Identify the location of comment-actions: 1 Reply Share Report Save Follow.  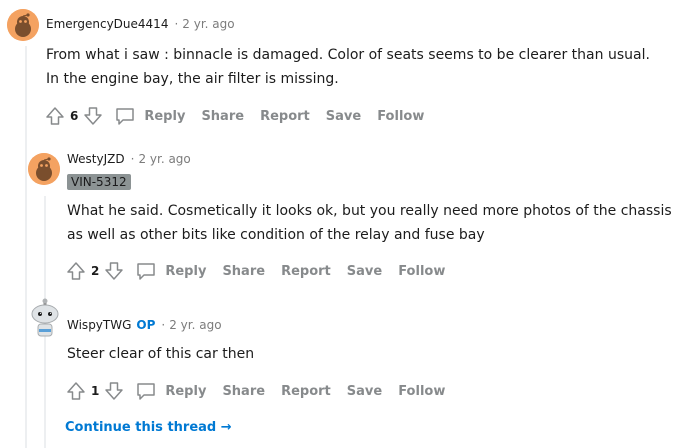
(255, 391).